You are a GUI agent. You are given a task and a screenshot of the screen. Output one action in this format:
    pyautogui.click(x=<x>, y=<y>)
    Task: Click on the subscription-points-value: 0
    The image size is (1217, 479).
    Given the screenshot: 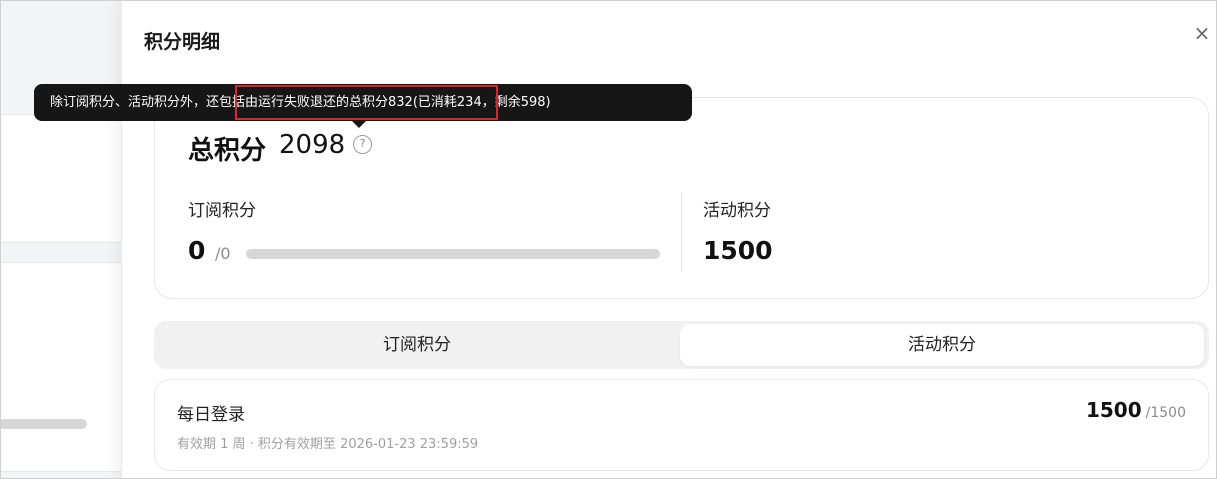 What is the action you would take?
    pyautogui.click(x=197, y=250)
    